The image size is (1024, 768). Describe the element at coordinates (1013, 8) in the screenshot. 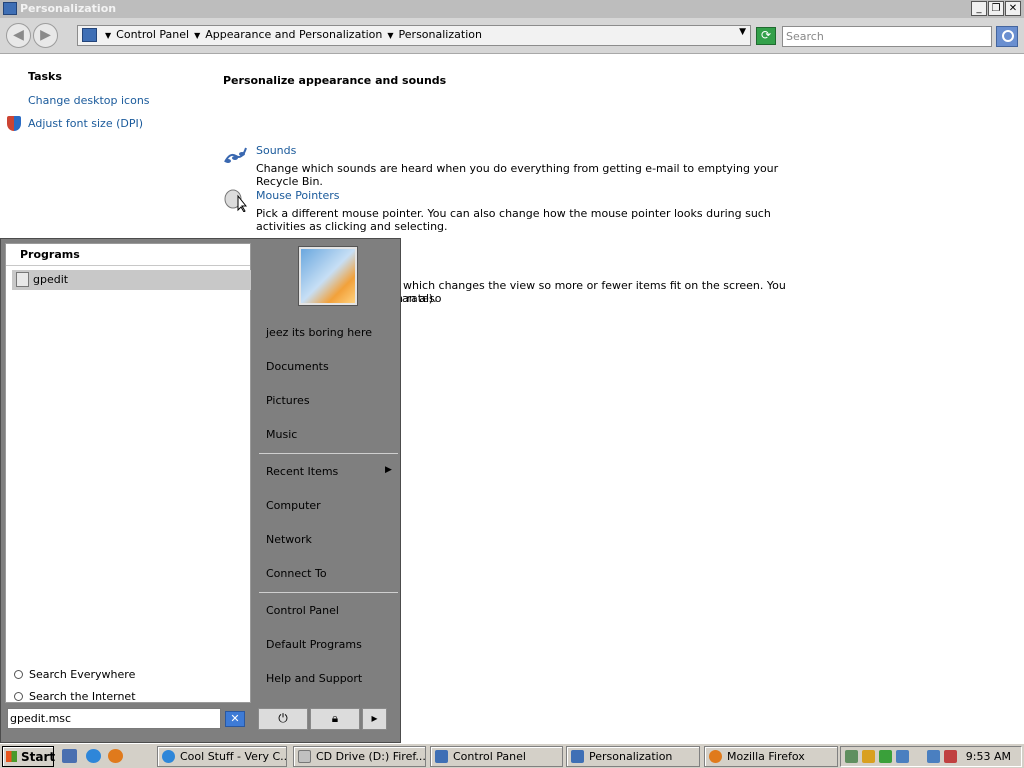

I see `close-button: ✕` at that location.